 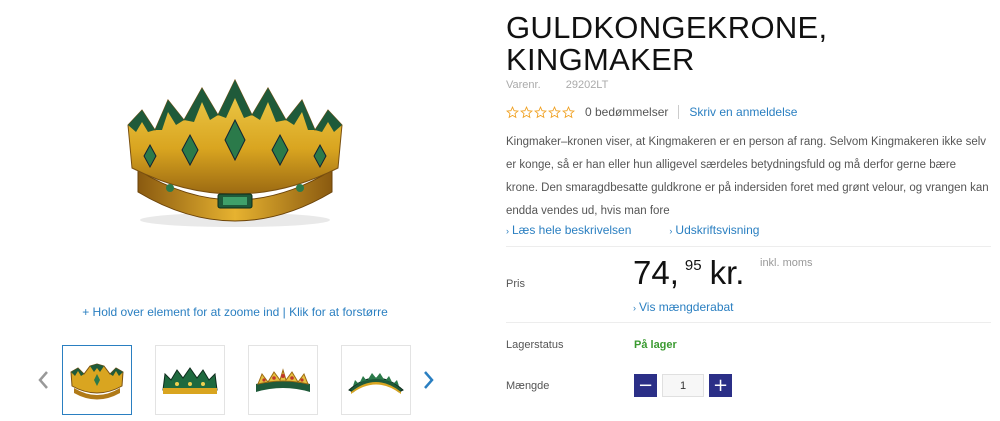 I want to click on product-title: GULDKONGEKRONE, KINGMAKER, so click(x=667, y=43).